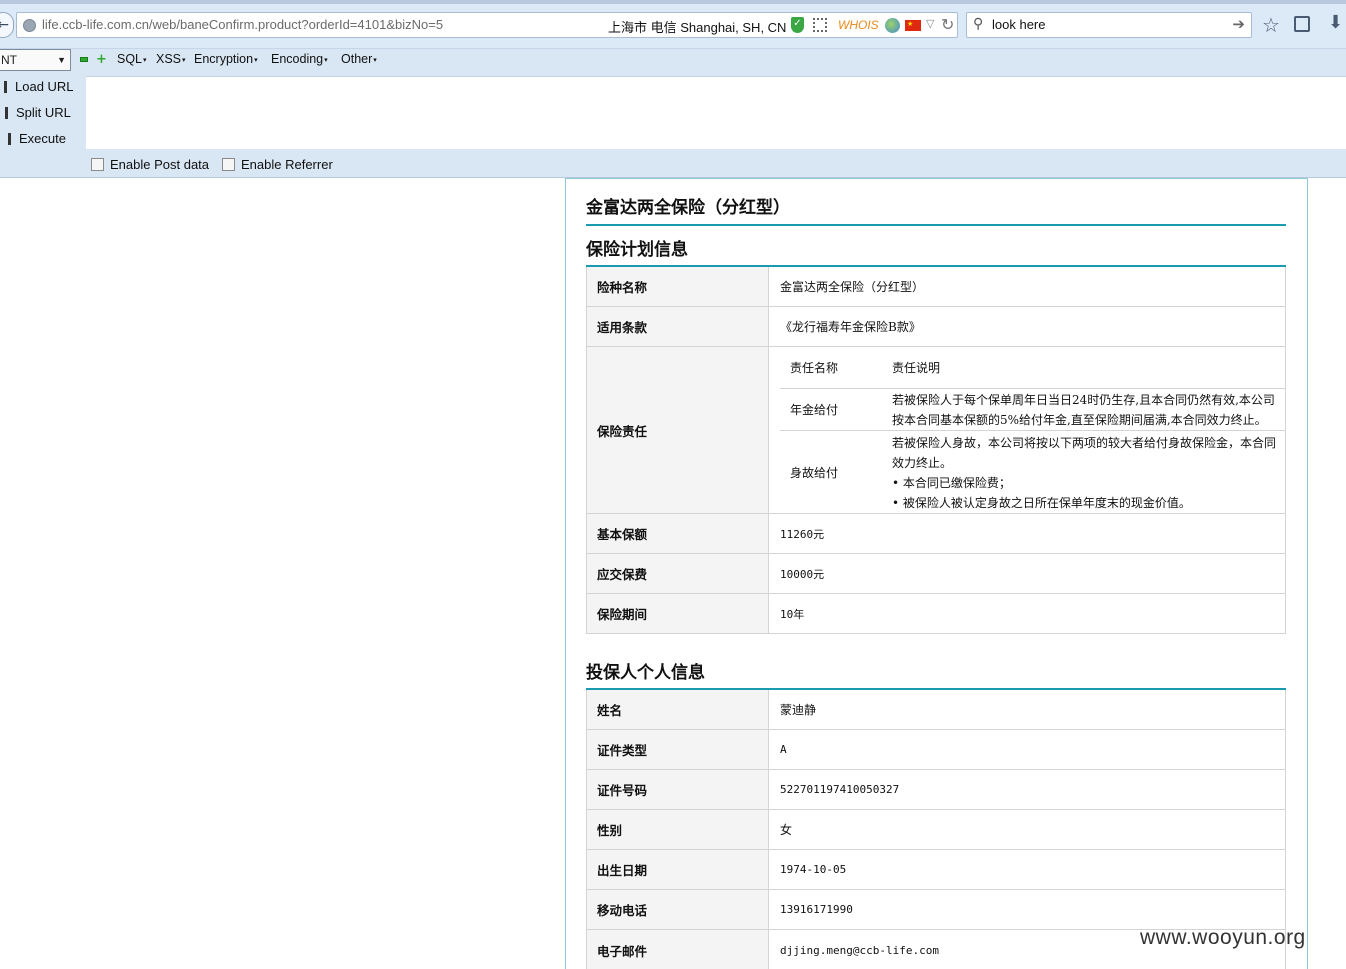 The width and height of the screenshot is (1346, 969). I want to click on row-label: 保险责任, so click(678, 430).